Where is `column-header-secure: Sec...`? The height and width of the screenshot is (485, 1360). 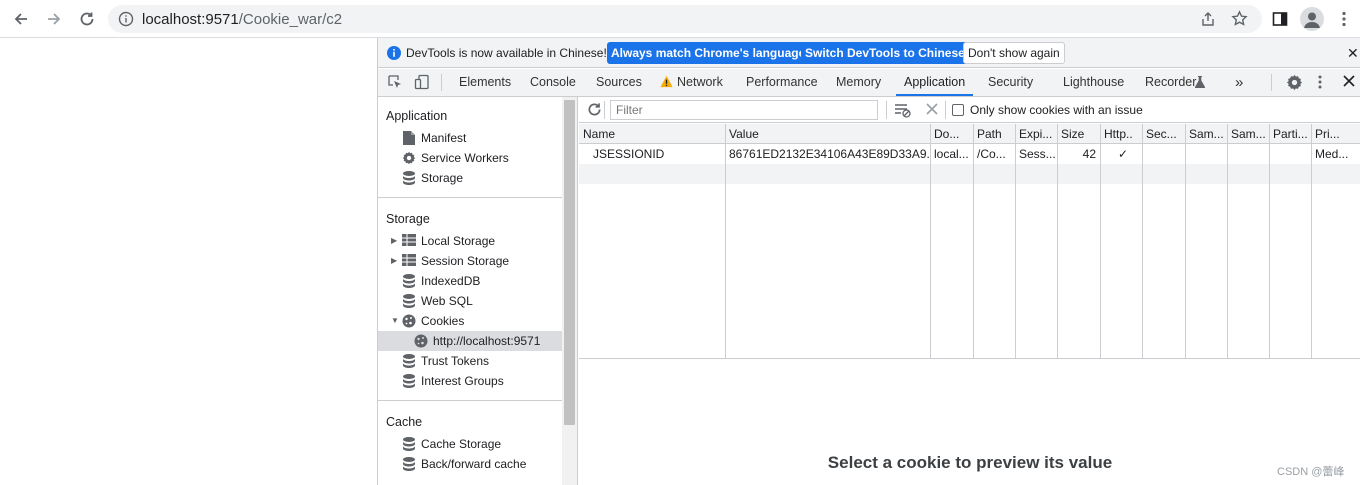
column-header-secure: Sec... is located at coordinates (1163, 134).